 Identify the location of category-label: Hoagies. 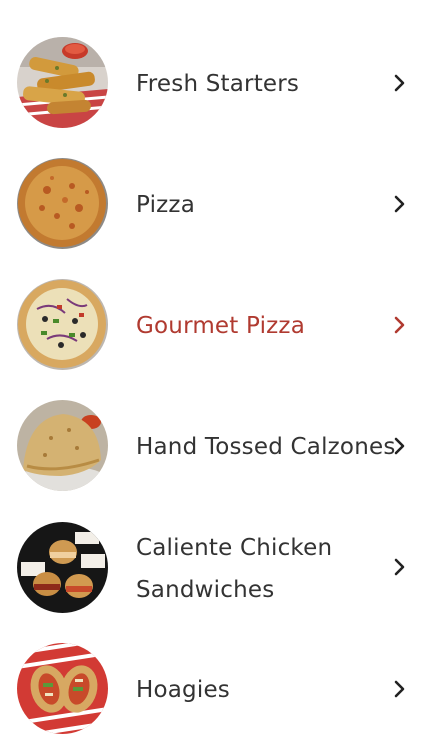
(183, 690).